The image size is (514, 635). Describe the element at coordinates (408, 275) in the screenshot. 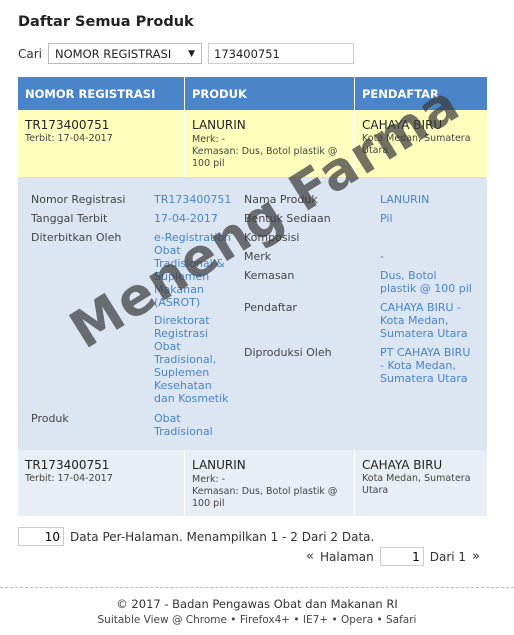

I see `detail-value-kemasan-1: Dus, Botol` at that location.